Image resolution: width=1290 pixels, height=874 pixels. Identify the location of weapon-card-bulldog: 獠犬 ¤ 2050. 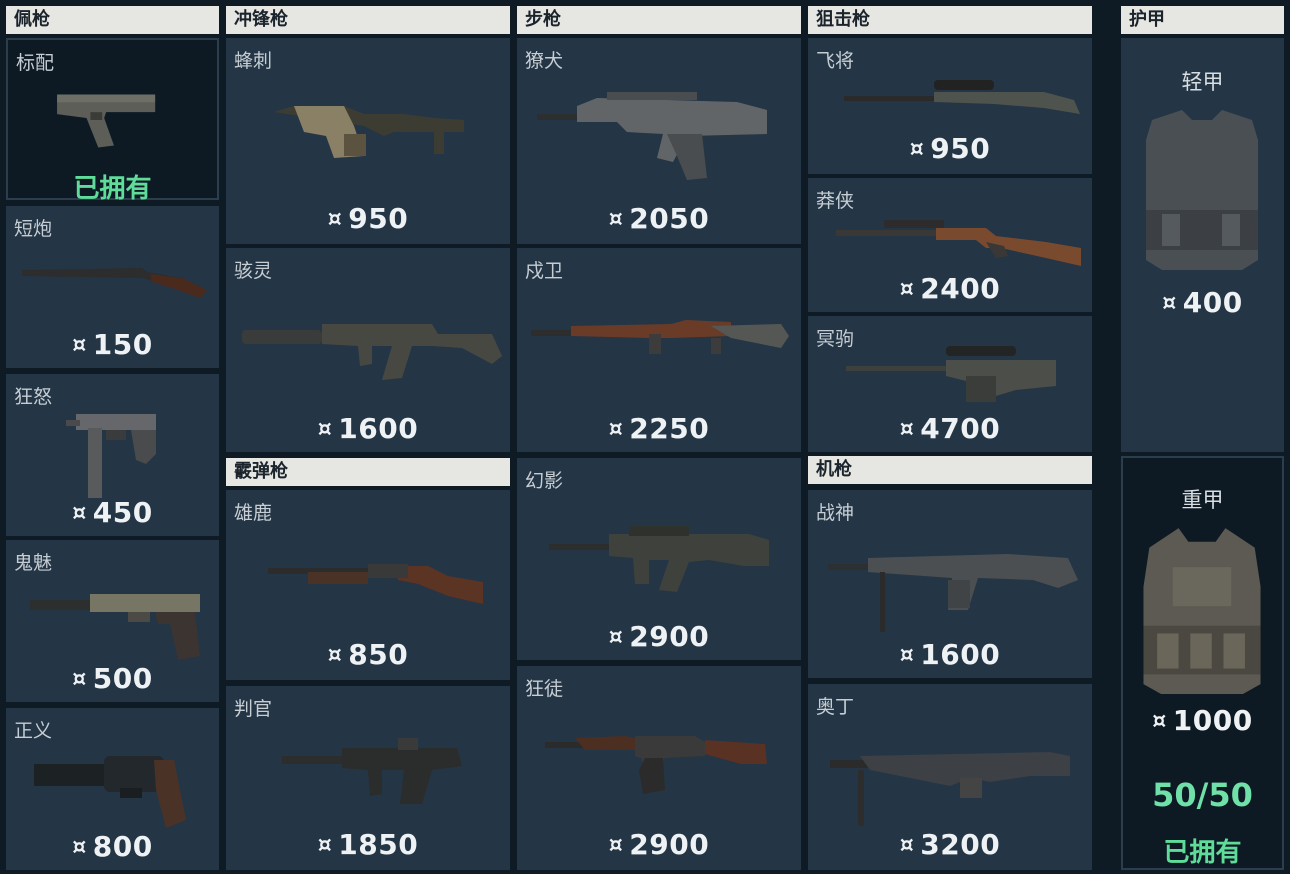
(659, 141).